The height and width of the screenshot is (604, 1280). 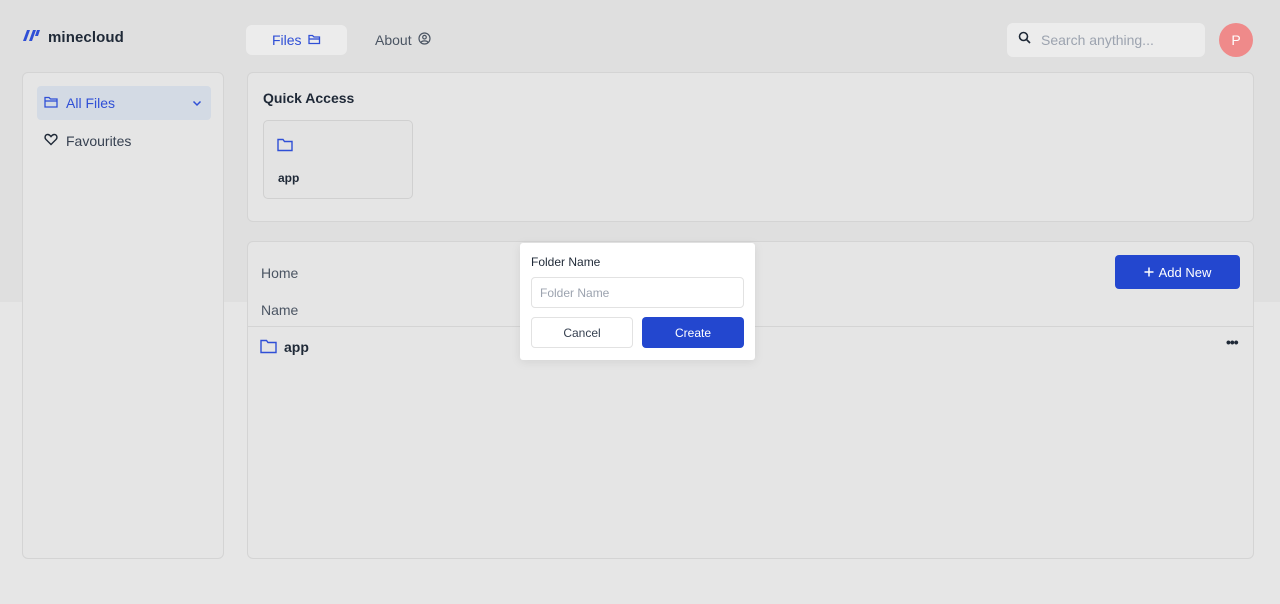 I want to click on modal-title: Folder Name, so click(x=566, y=262).